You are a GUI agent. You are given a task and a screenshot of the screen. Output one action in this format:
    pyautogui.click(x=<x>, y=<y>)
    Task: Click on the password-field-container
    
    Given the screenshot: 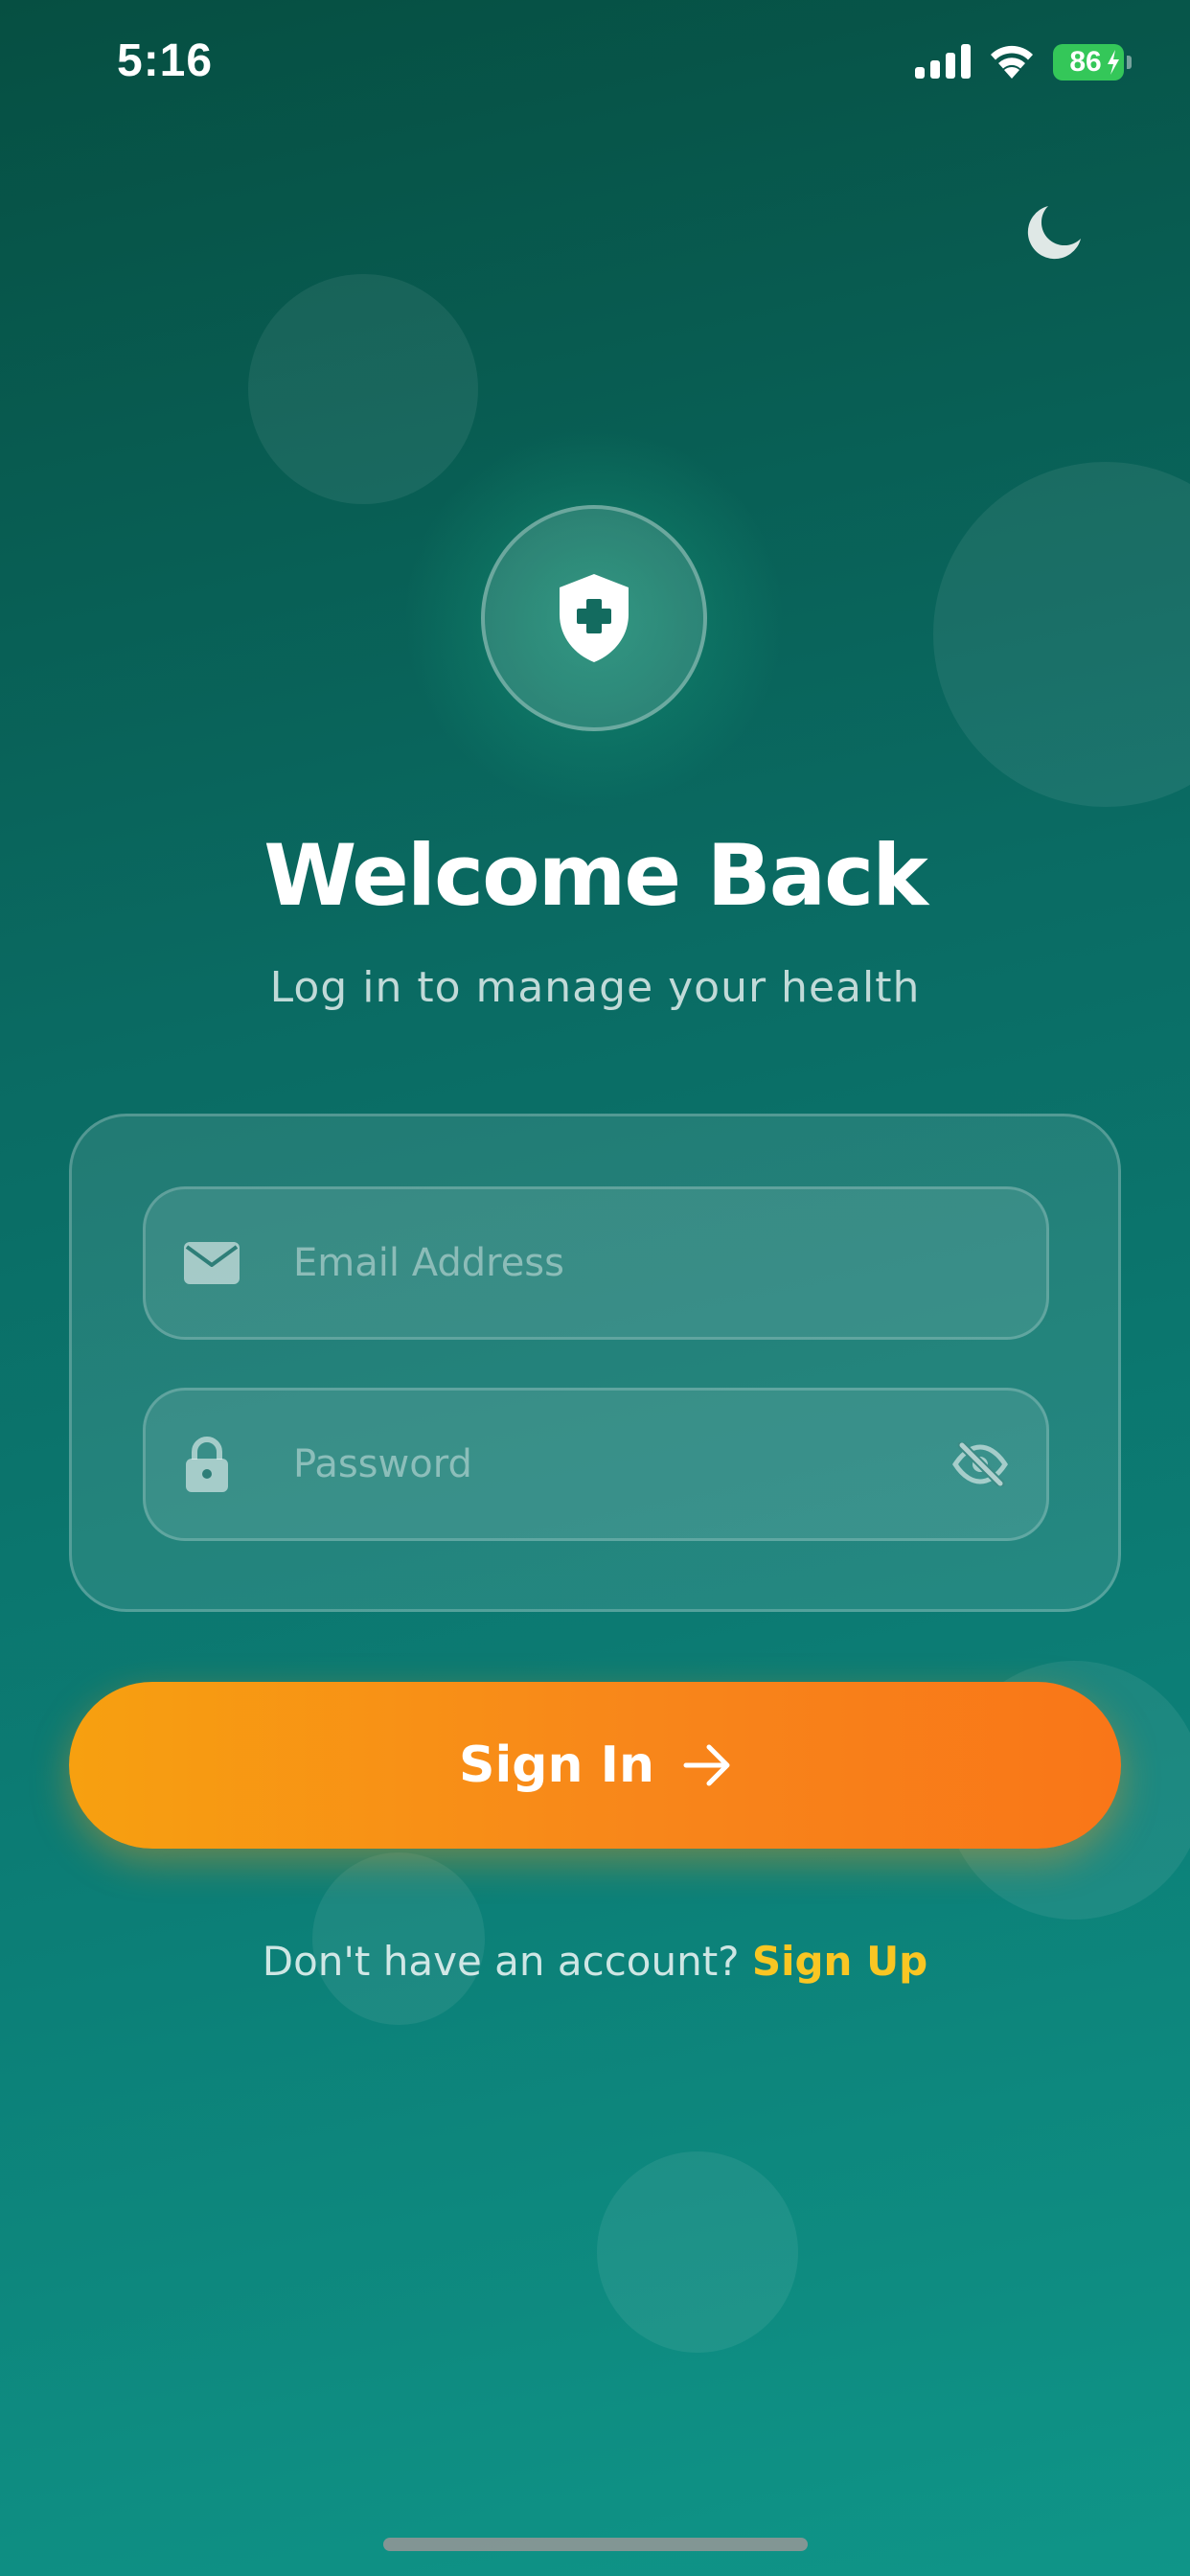 What is the action you would take?
    pyautogui.click(x=596, y=1464)
    